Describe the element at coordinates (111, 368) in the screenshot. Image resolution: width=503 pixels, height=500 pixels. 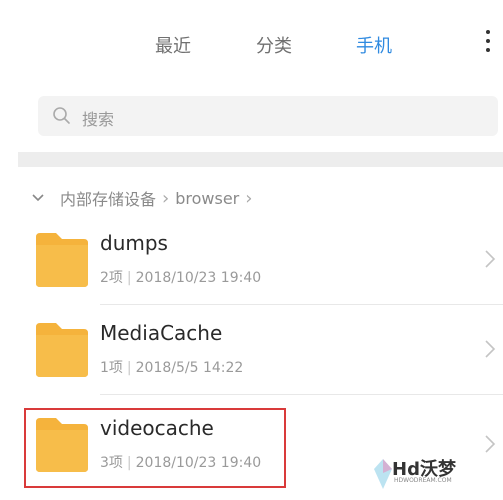
I see `item-count: 1项` at that location.